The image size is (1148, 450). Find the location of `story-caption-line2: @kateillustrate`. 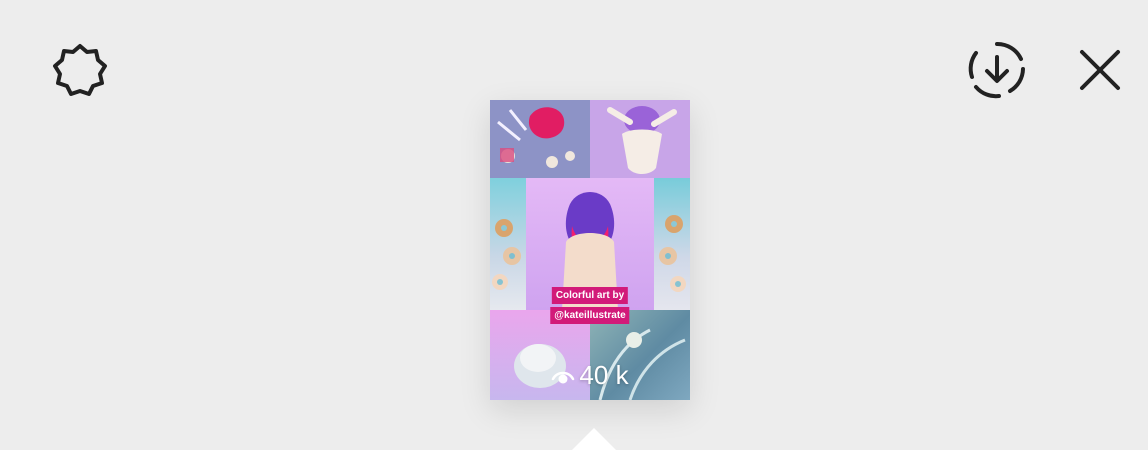

story-caption-line2: @kateillustrate is located at coordinates (590, 315).